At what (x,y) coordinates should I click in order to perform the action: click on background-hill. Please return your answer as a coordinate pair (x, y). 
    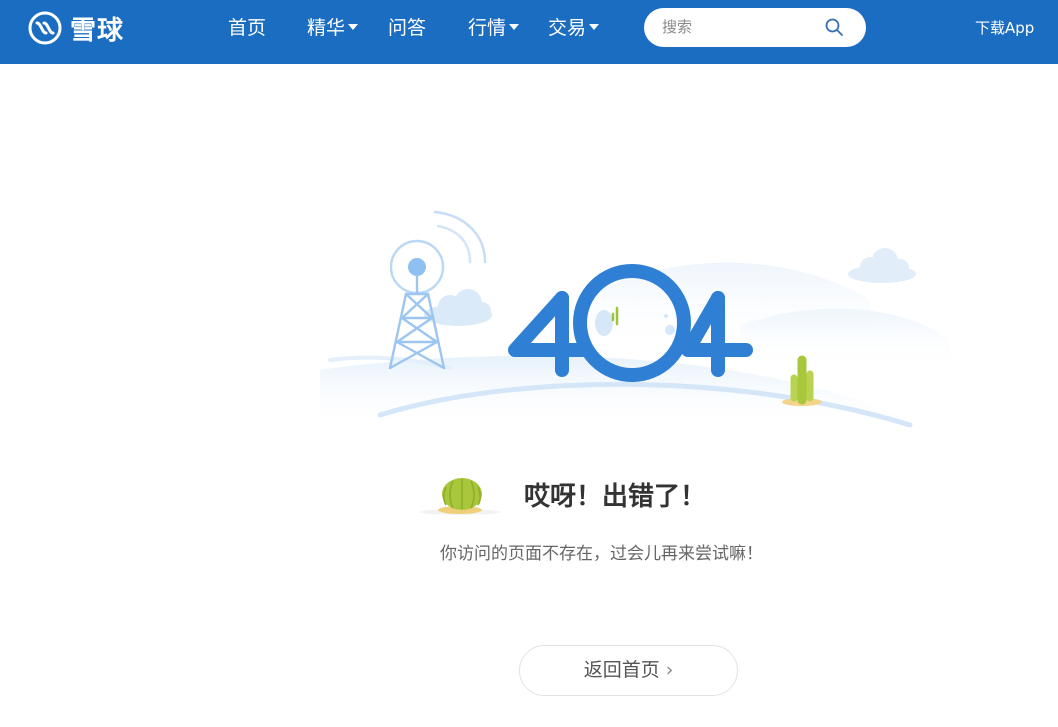
    Looking at the image, I should click on (845, 339).